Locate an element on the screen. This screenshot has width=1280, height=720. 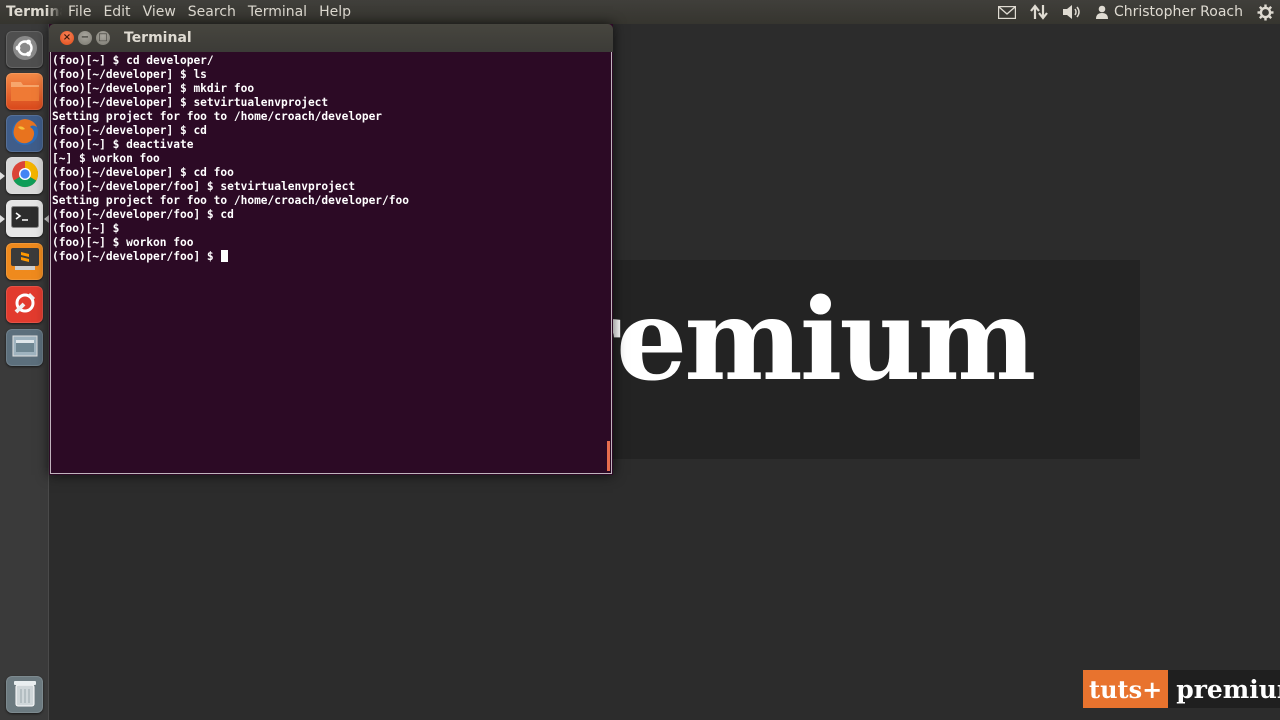
launcher-item-sublime is located at coordinates (24, 261).